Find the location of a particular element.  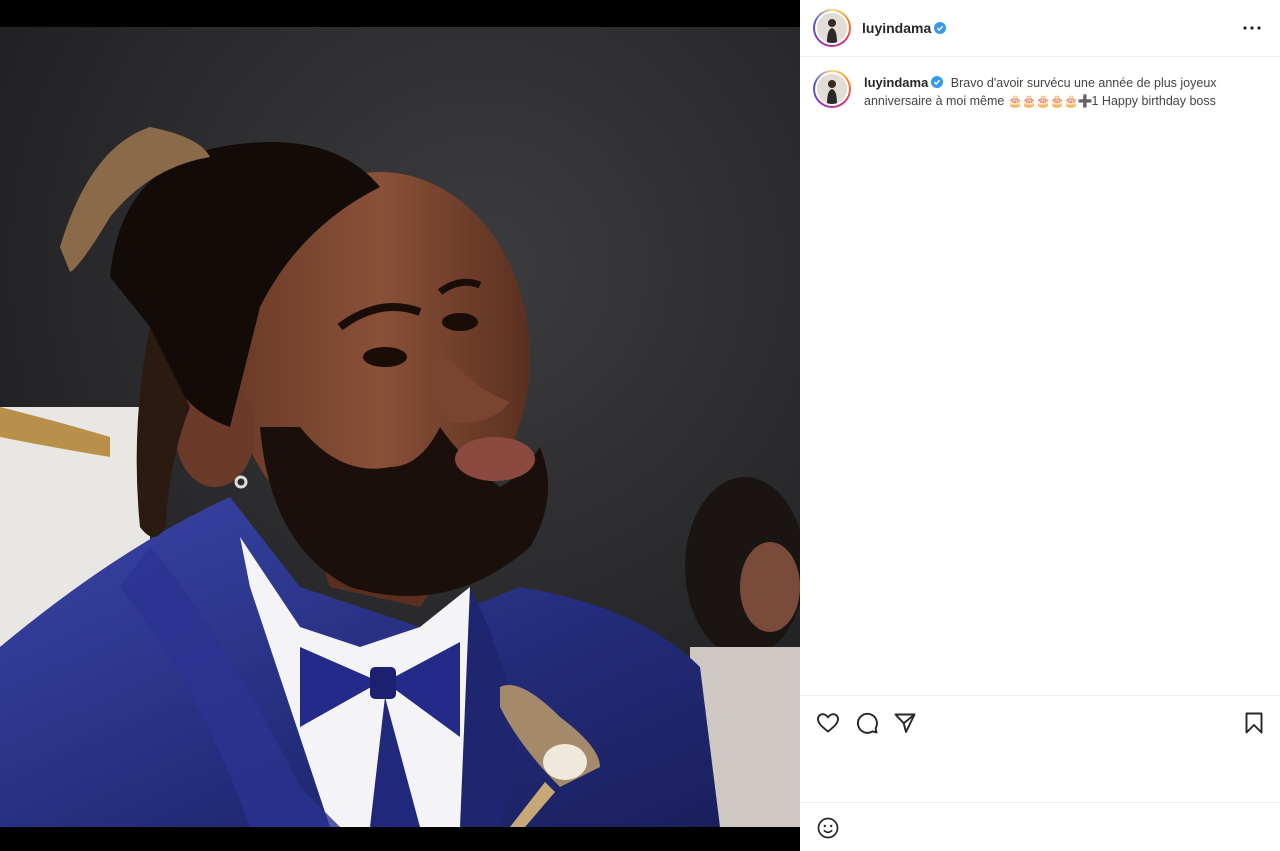

share-button is located at coordinates (905, 723).